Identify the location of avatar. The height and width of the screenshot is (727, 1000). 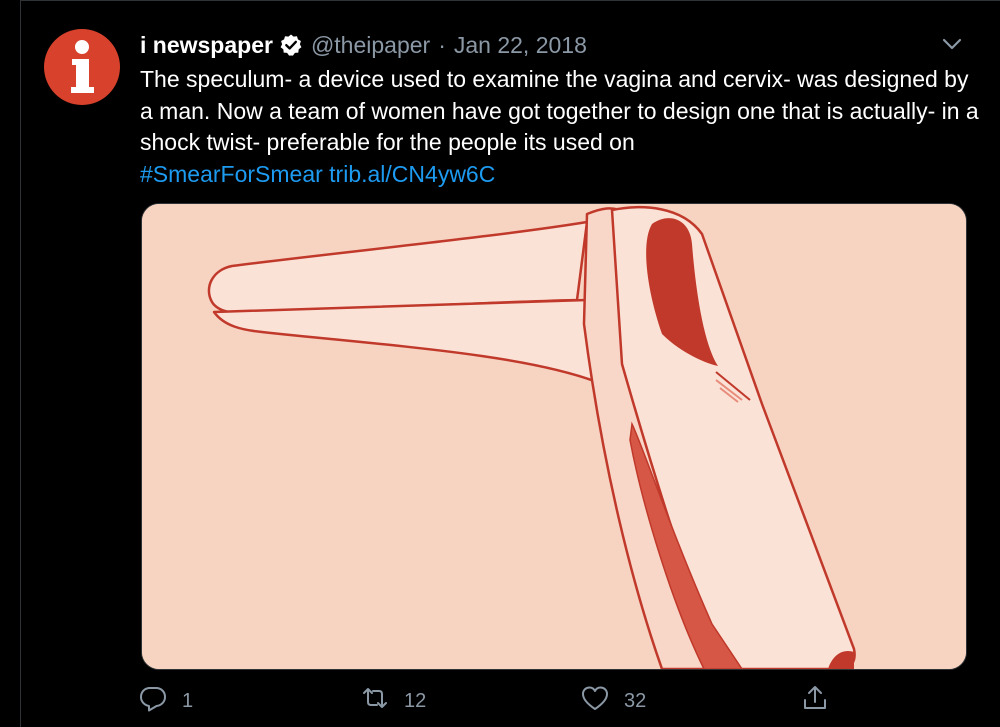
(82, 67).